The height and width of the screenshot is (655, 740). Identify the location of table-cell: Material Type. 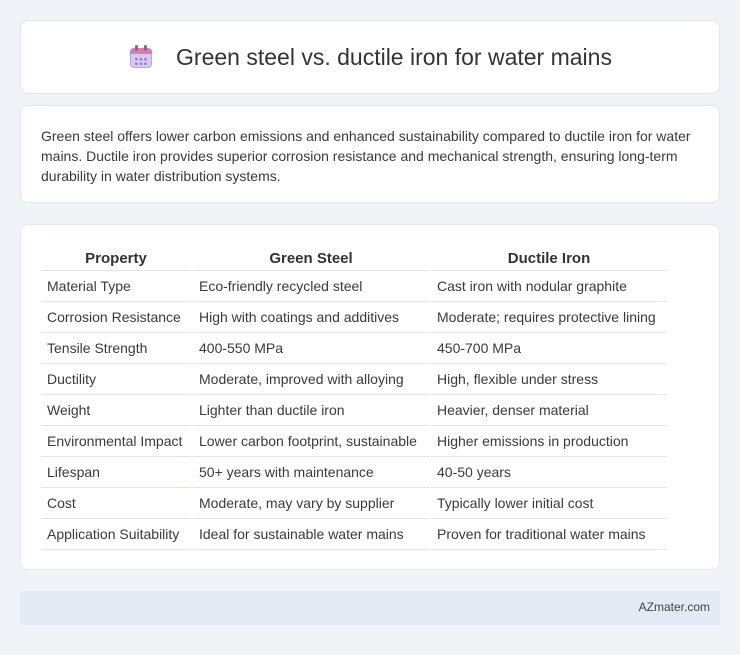
(116, 286).